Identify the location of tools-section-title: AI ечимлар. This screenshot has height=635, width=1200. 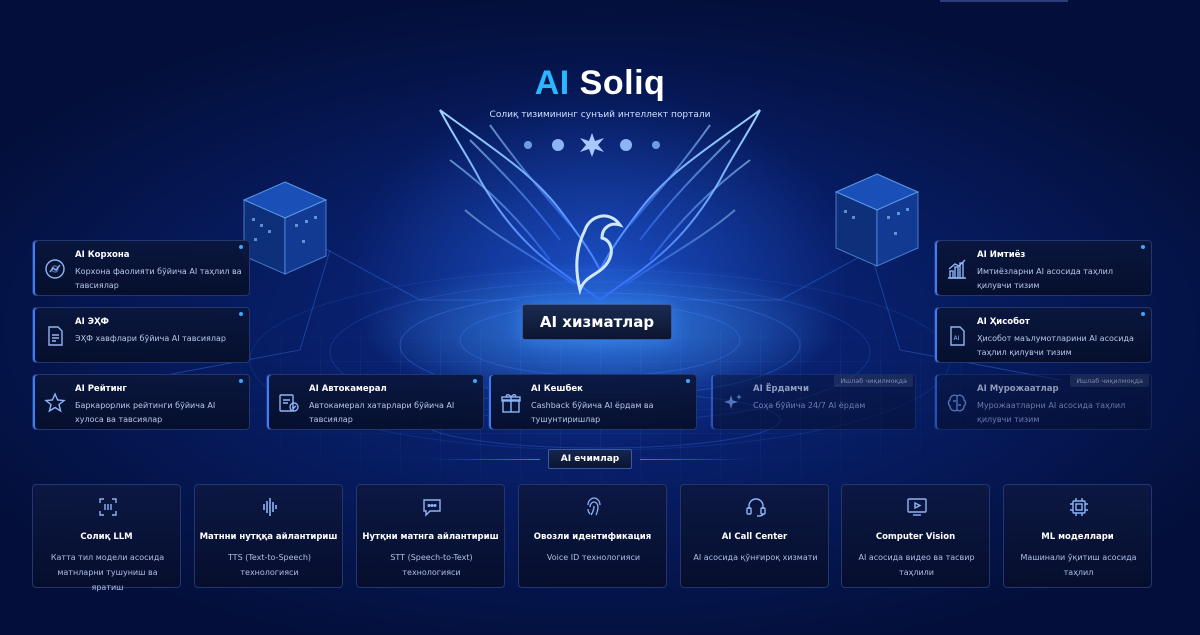
(590, 459).